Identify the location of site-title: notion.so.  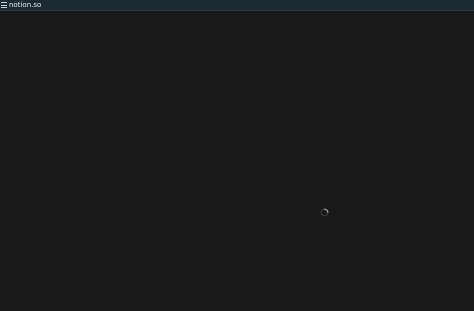
(25, 4).